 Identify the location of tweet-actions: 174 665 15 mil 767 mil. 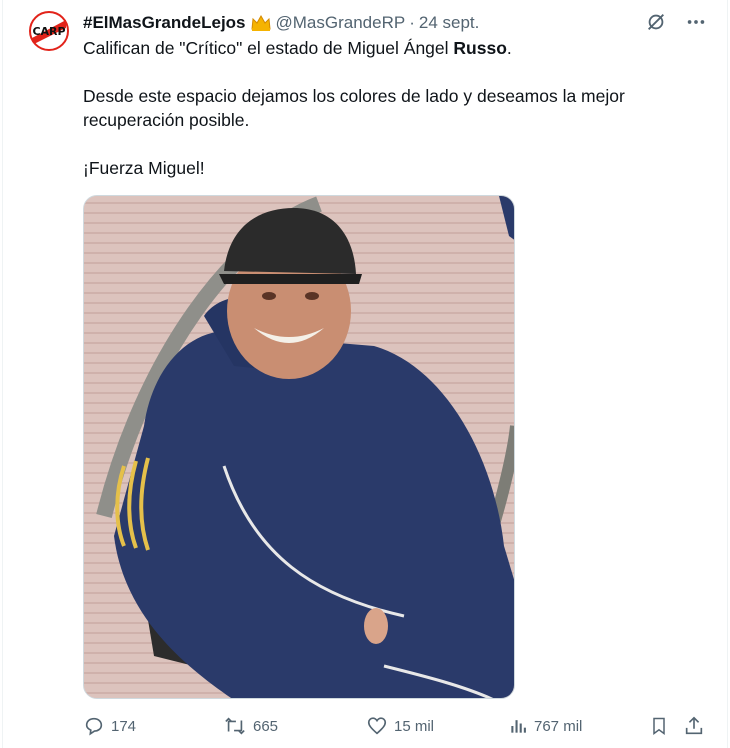
(395, 726).